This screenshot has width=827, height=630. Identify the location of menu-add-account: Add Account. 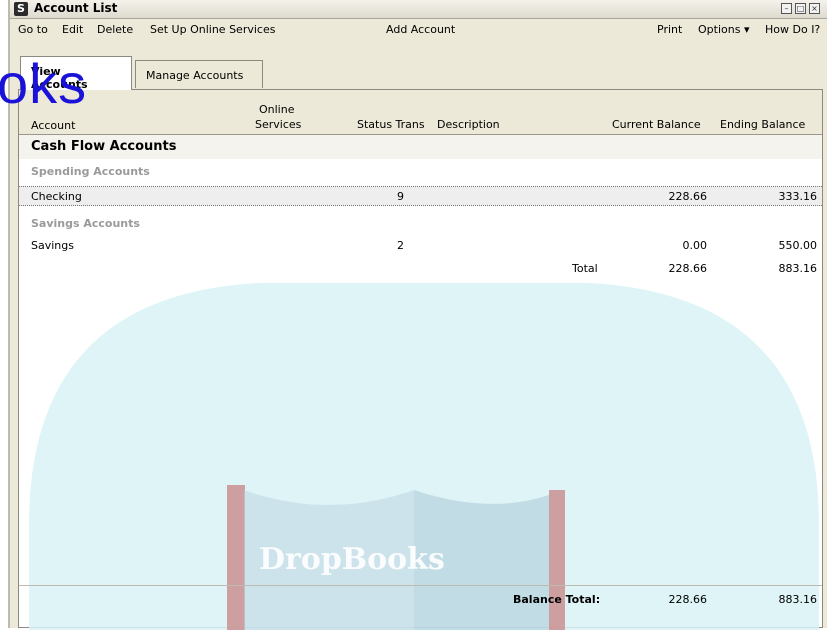
(420, 29).